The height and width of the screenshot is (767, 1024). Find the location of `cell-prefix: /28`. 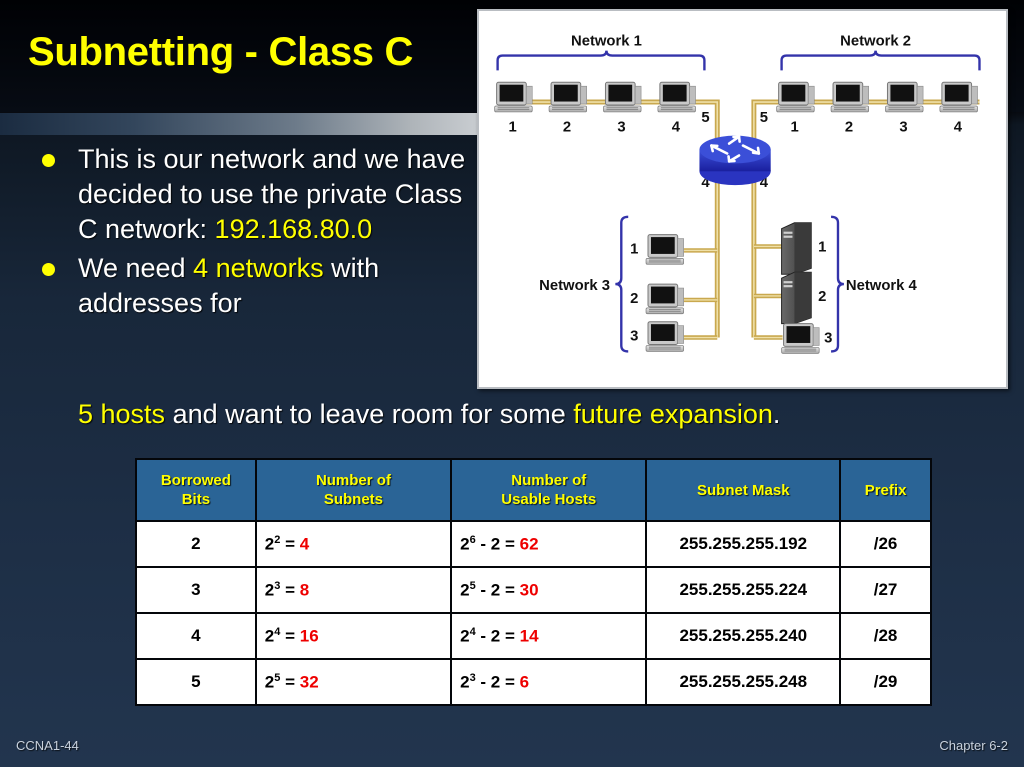

cell-prefix: /28 is located at coordinates (885, 636).